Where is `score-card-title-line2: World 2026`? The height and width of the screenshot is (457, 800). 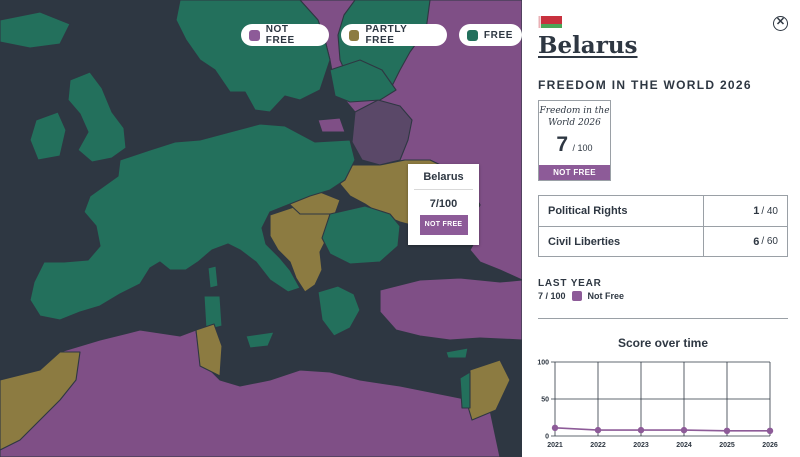
score-card-title-line2: World 2026 is located at coordinates (574, 123).